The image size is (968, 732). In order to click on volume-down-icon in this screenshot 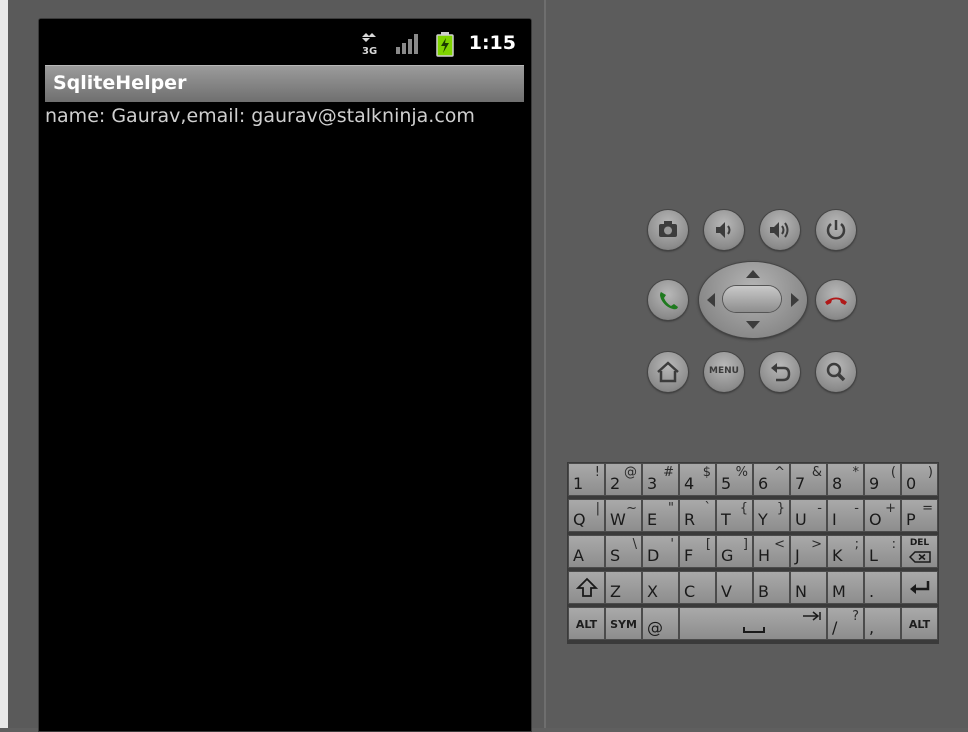, I will do `click(723, 230)`.